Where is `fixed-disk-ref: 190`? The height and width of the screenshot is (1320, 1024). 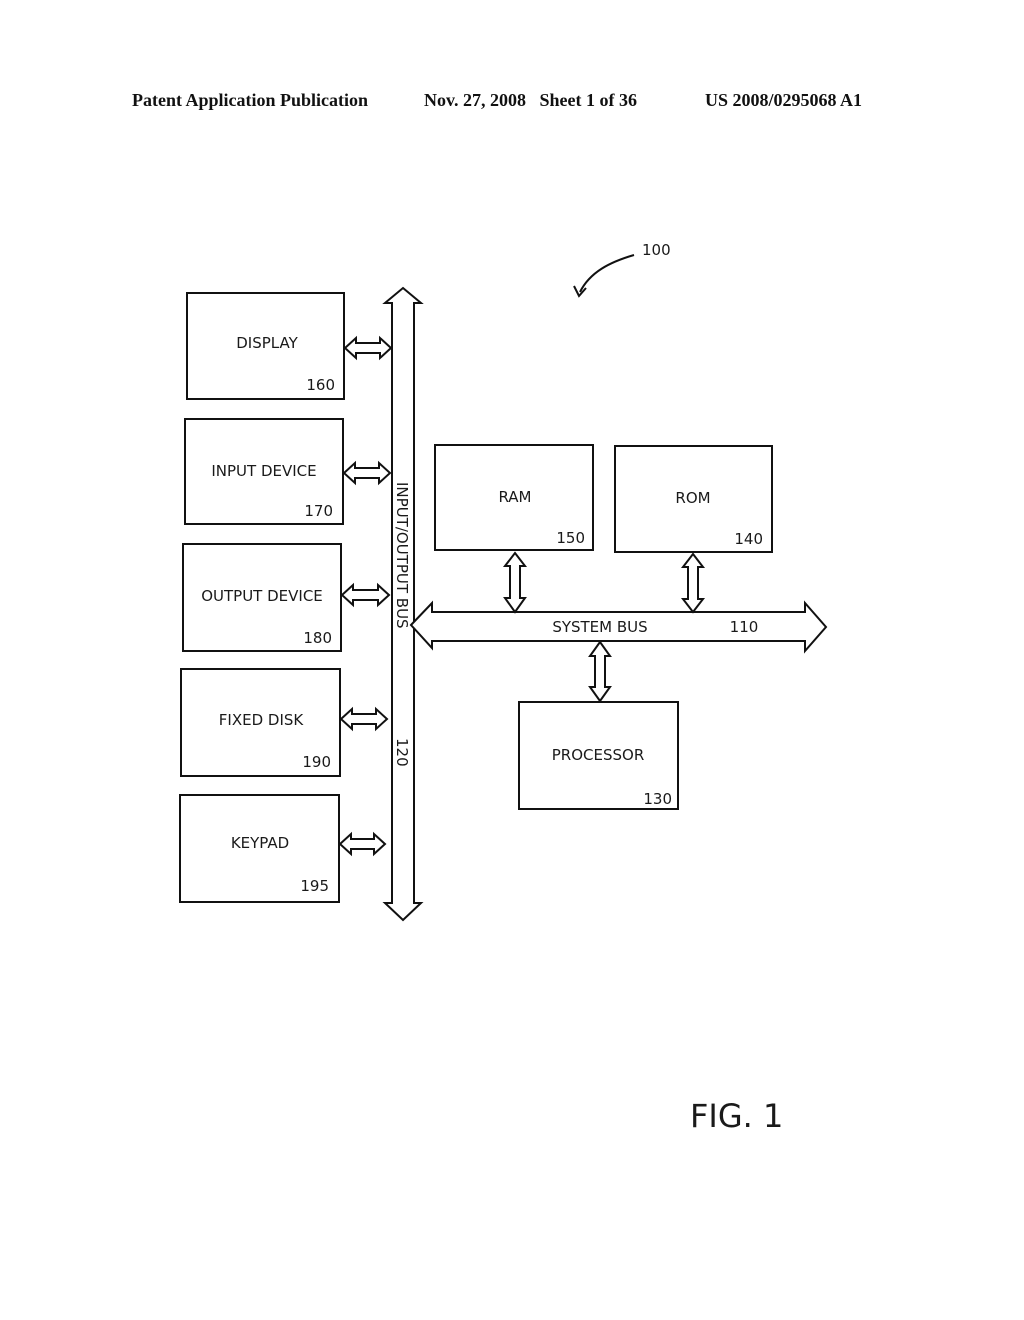 fixed-disk-ref: 190 is located at coordinates (316, 762).